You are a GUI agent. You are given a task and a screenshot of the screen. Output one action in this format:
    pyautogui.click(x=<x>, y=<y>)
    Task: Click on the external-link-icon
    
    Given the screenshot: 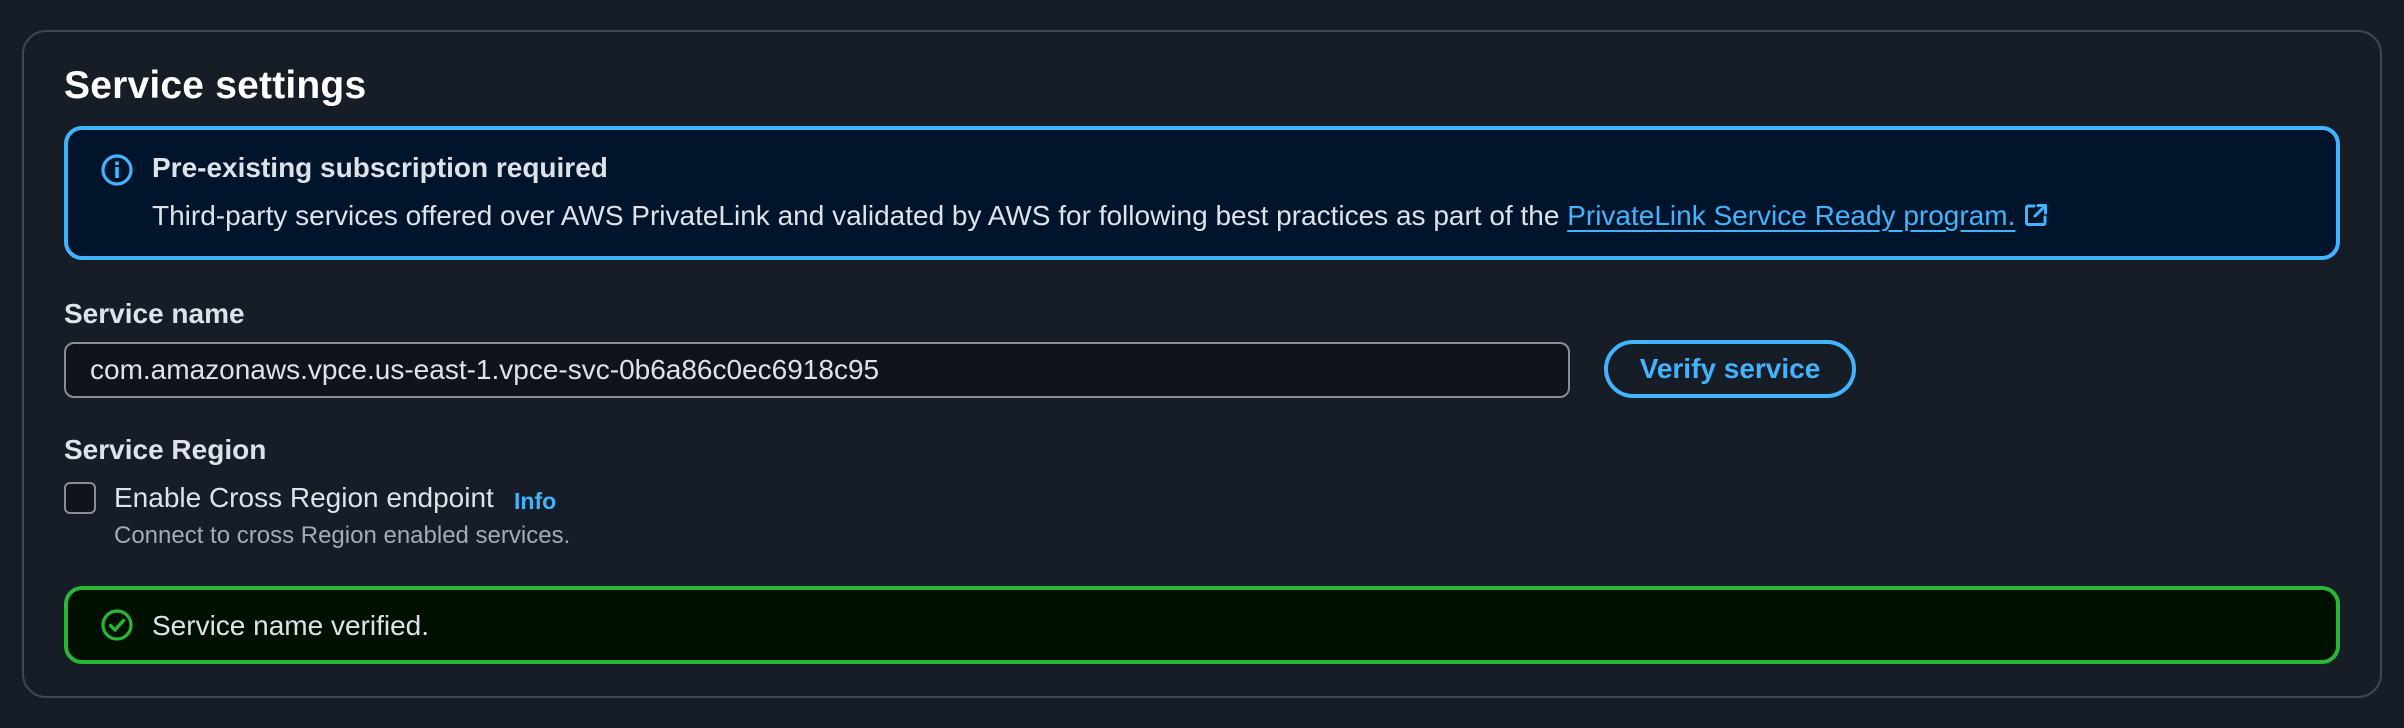 What is the action you would take?
    pyautogui.click(x=2036, y=215)
    